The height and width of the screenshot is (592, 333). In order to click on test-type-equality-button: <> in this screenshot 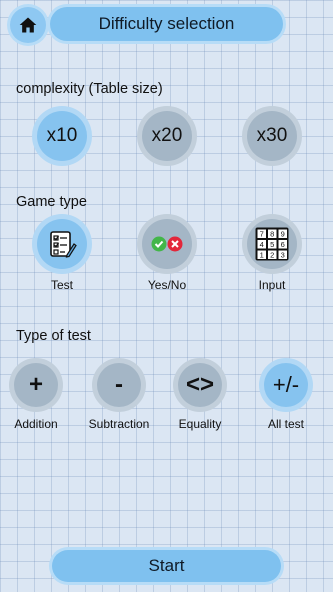, I will do `click(200, 385)`.